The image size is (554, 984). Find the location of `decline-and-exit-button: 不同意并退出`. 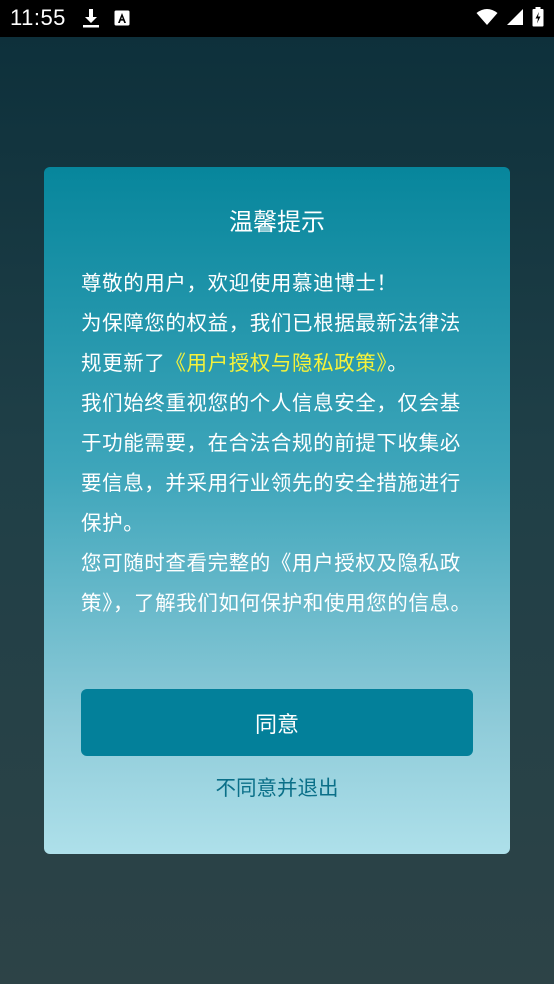

decline-and-exit-button: 不同意并退出 is located at coordinates (277, 788).